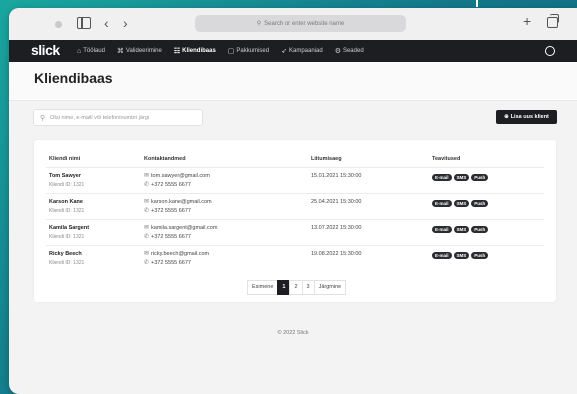  I want to click on nav-item-2: ☷ Kliendibaas, so click(195, 51).